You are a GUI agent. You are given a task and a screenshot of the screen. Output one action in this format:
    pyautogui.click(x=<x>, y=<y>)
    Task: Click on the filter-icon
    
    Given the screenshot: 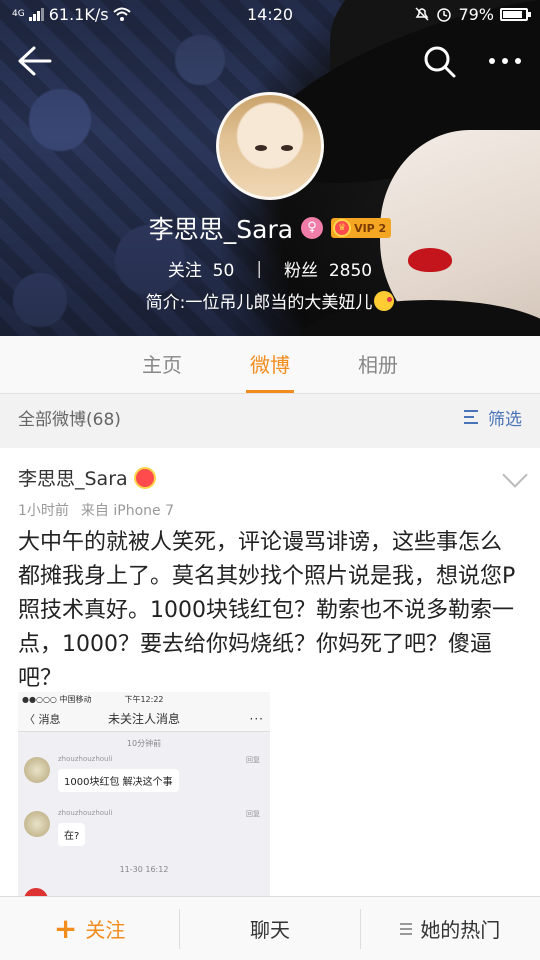 What is the action you would take?
    pyautogui.click(x=474, y=417)
    